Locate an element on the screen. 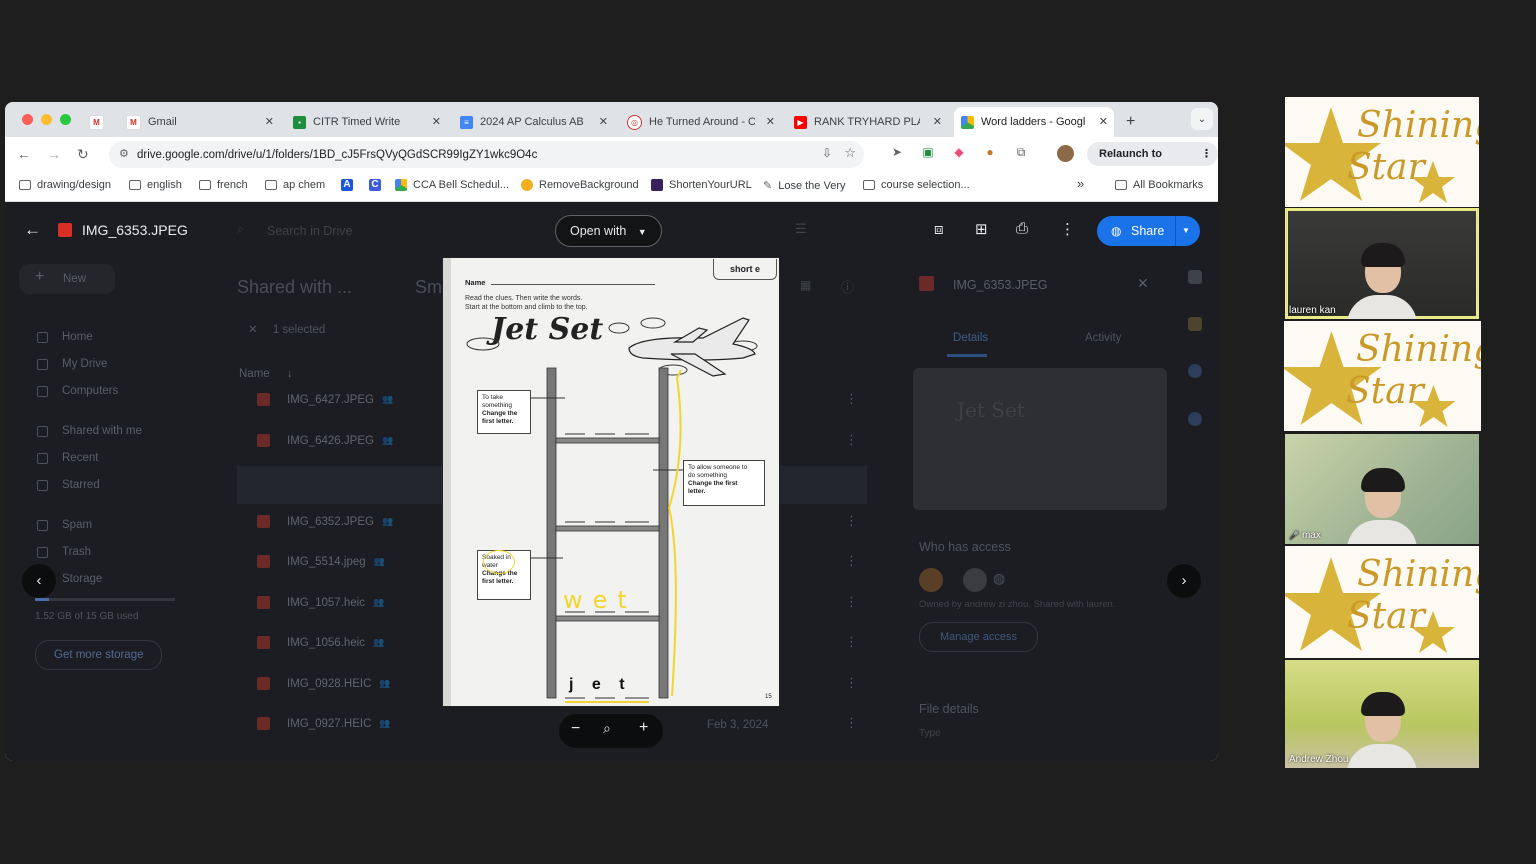  bookmark-folder: drawing/design is located at coordinates (65, 185).